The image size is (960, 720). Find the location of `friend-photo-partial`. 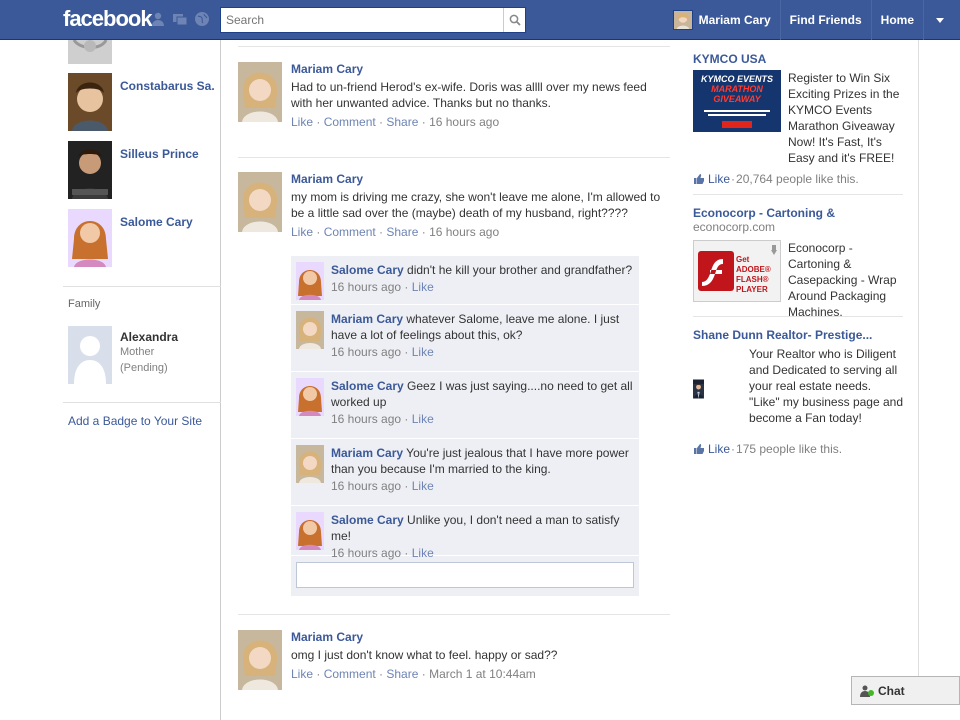

friend-photo-partial is located at coordinates (90, 52).